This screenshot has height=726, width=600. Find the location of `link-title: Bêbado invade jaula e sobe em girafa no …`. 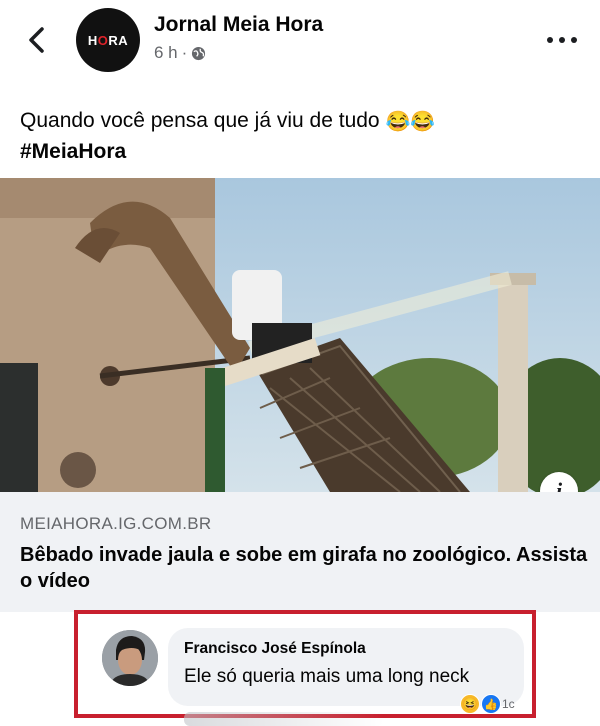

link-title: Bêbado invade jaula e sobe em girafa no … is located at coordinates (305, 568).